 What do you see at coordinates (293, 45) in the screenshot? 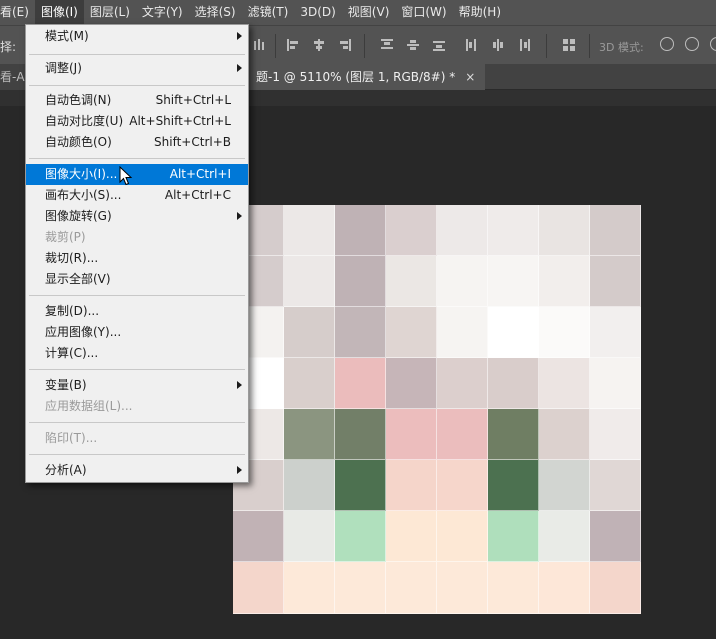
I see `align-left-icon` at bounding box center [293, 45].